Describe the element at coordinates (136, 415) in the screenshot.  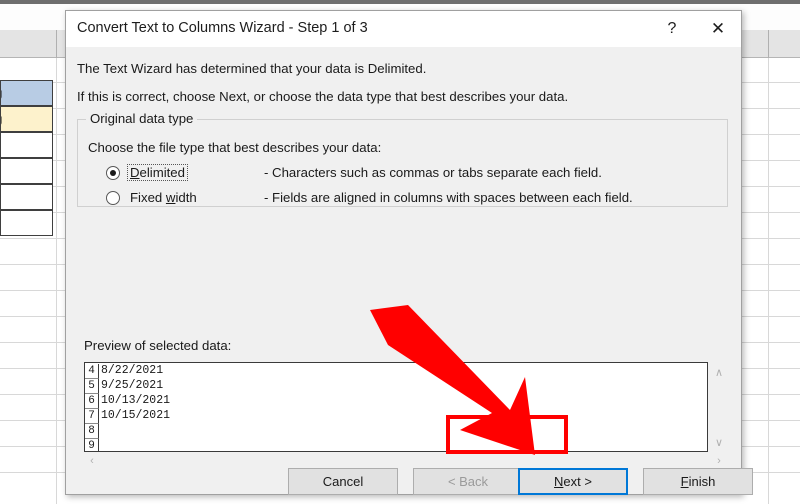
I see `preview-row-value: 10/15/2021` at that location.